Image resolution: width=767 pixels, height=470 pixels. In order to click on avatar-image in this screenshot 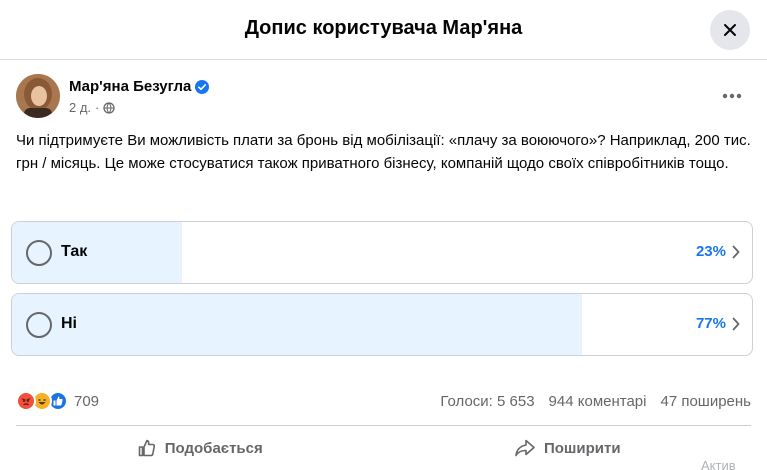, I will do `click(38, 96)`.